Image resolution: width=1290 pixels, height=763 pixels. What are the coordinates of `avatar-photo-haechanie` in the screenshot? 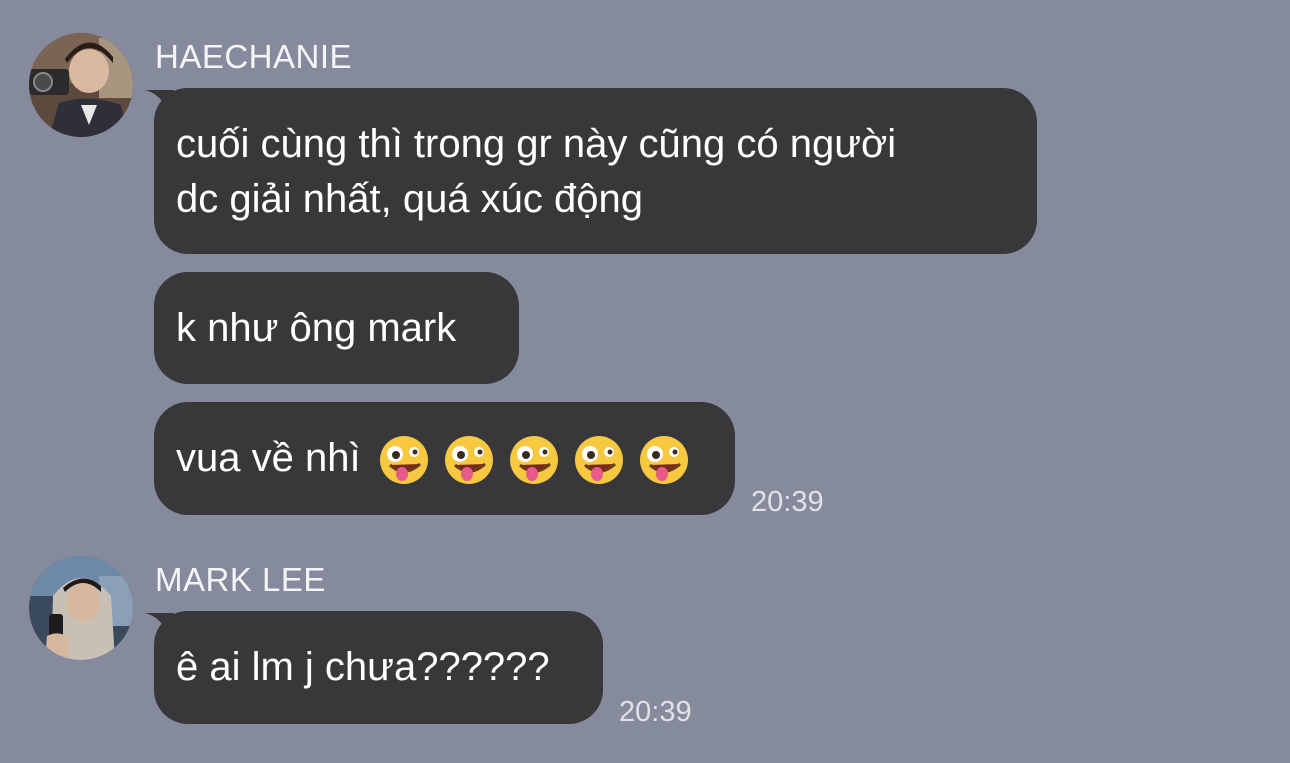 It's located at (81, 85).